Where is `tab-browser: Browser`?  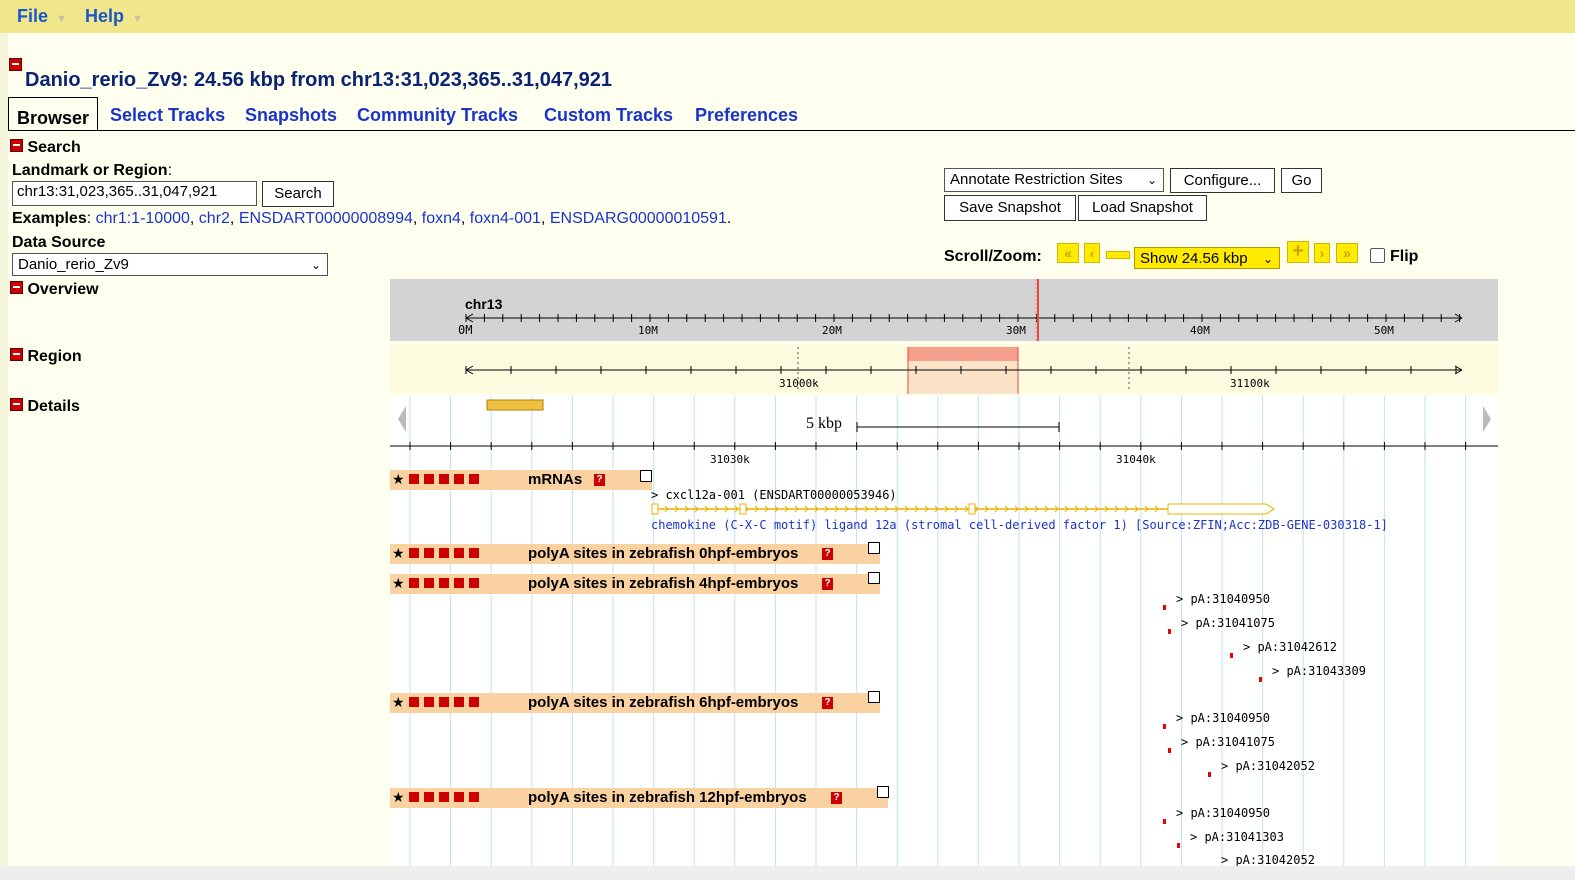
tab-browser: Browser is located at coordinates (53, 113).